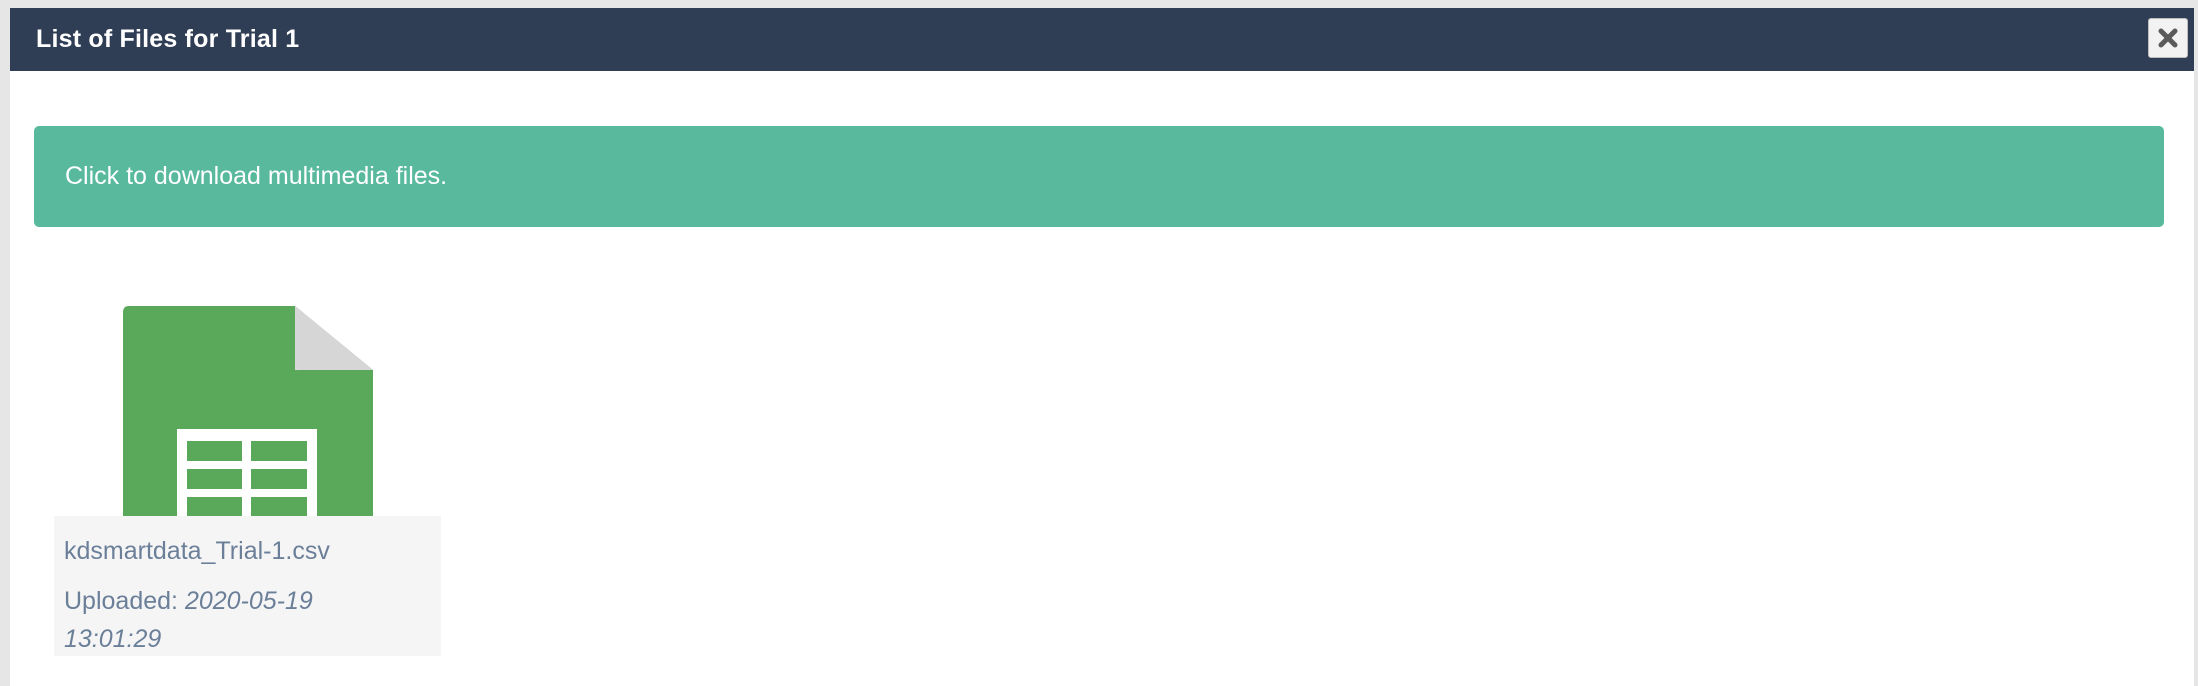 The image size is (2198, 686). Describe the element at coordinates (121, 601) in the screenshot. I see `uploaded-label: Uploaded:` at that location.